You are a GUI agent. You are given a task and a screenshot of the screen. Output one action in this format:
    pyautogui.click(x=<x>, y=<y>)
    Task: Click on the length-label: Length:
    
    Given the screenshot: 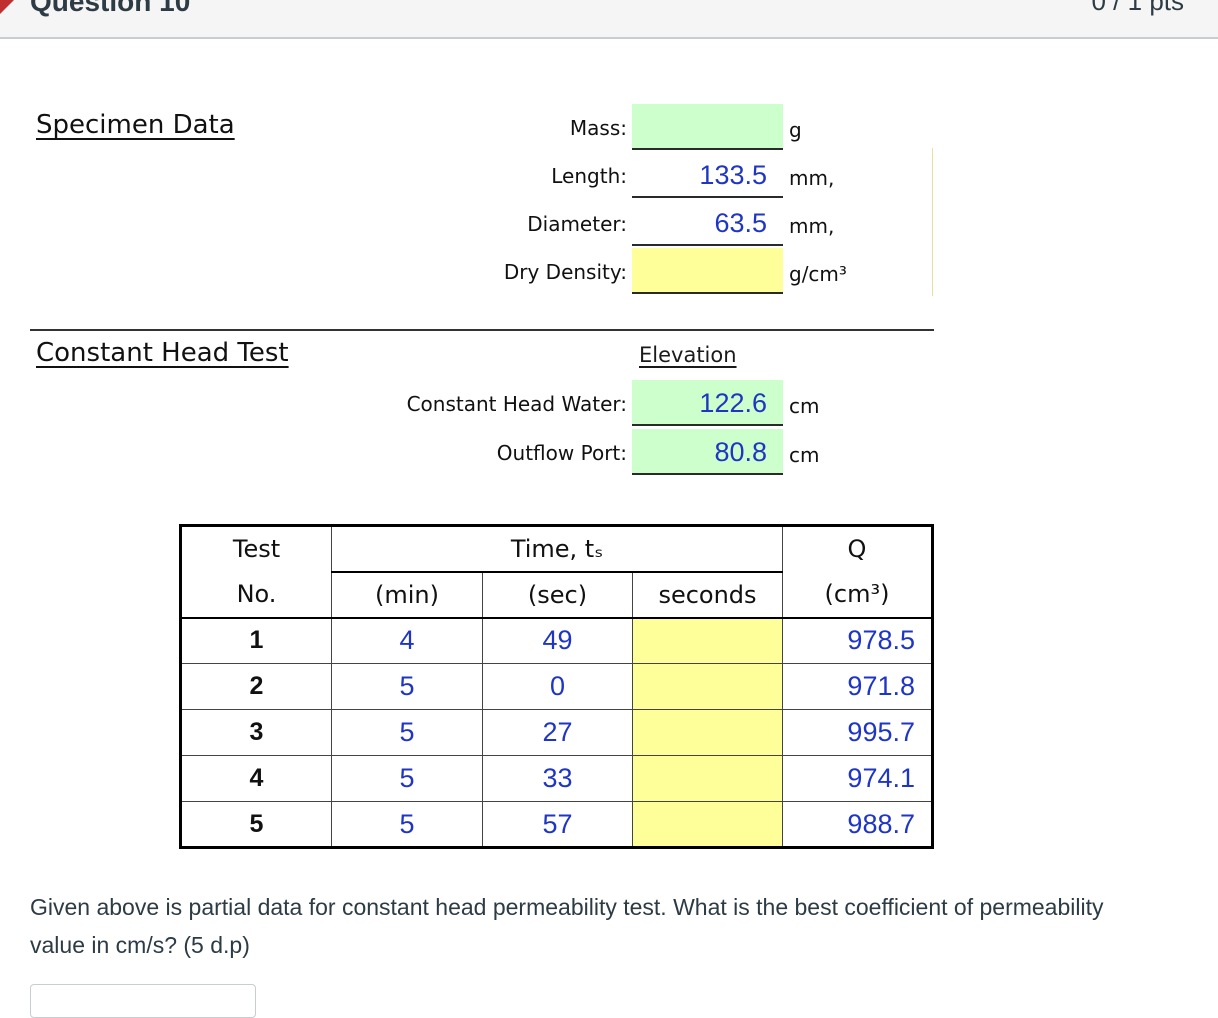 What is the action you would take?
    pyautogui.click(x=589, y=176)
    